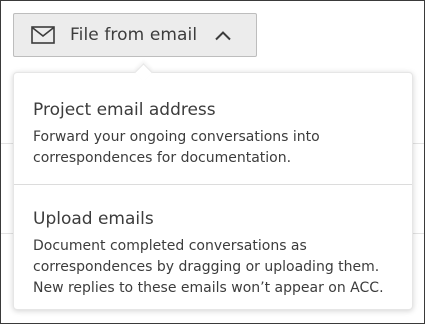 This screenshot has width=425, height=324. What do you see at coordinates (162, 158) in the screenshot?
I see `description-line: correspondences for documentation.` at bounding box center [162, 158].